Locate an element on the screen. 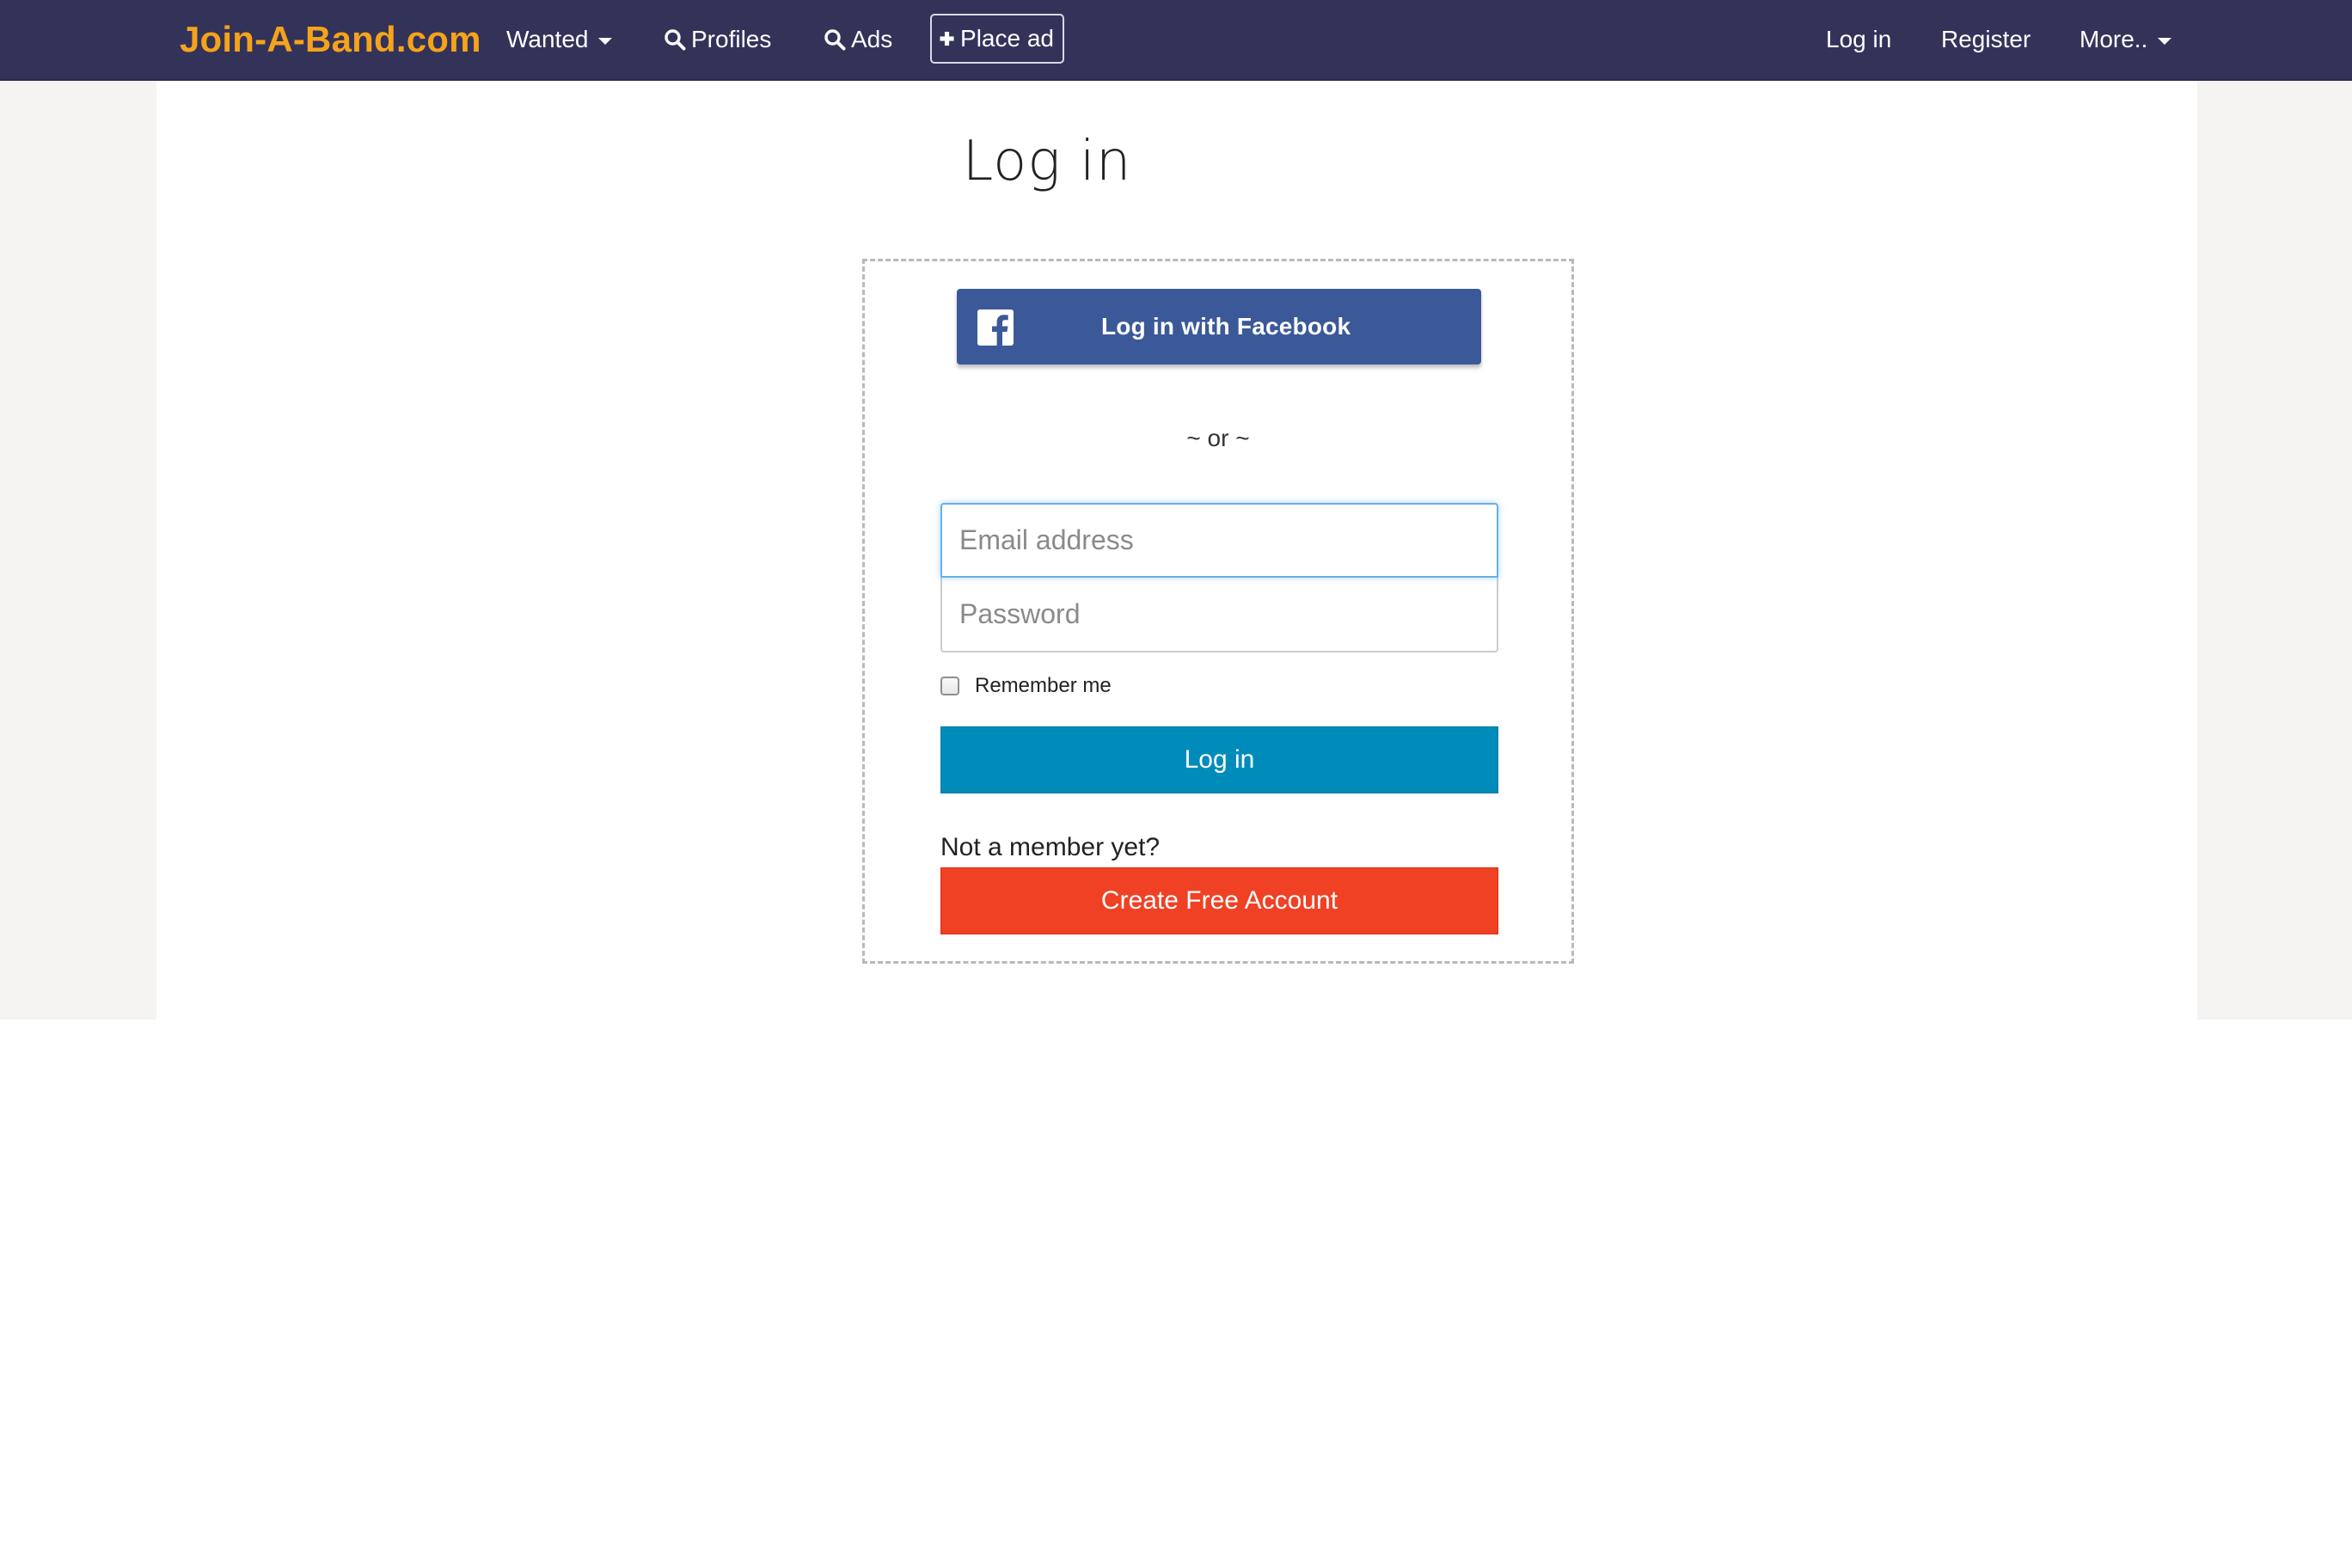 The image size is (2352, 1568). remember-me-checkbox is located at coordinates (949, 686).